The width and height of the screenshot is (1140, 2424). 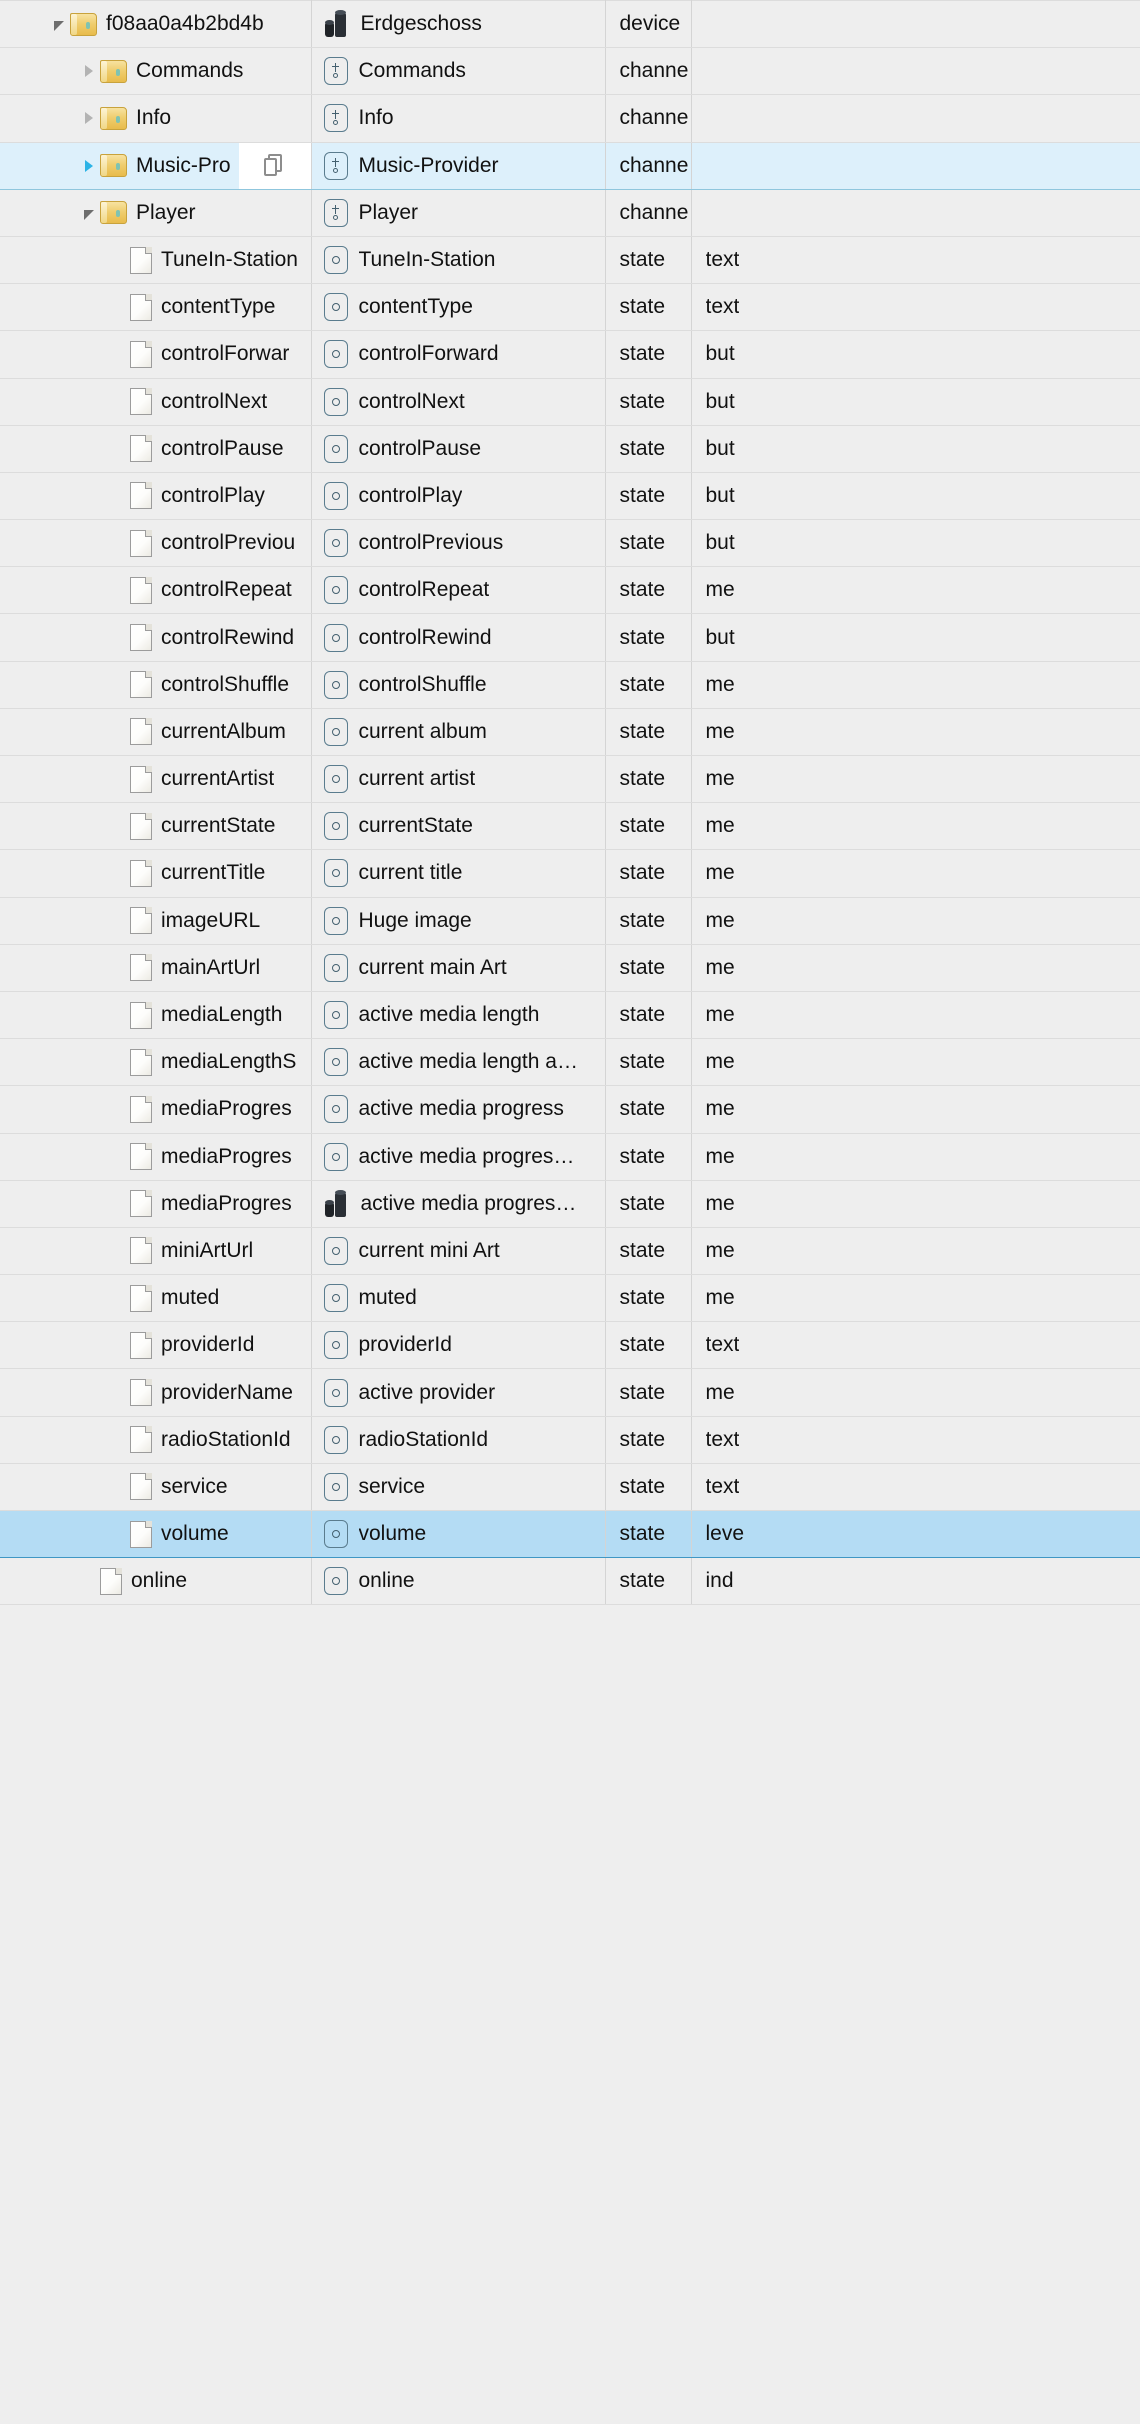 I want to click on cell-name: f08aa0a4b2bd4b, so click(x=156, y=24).